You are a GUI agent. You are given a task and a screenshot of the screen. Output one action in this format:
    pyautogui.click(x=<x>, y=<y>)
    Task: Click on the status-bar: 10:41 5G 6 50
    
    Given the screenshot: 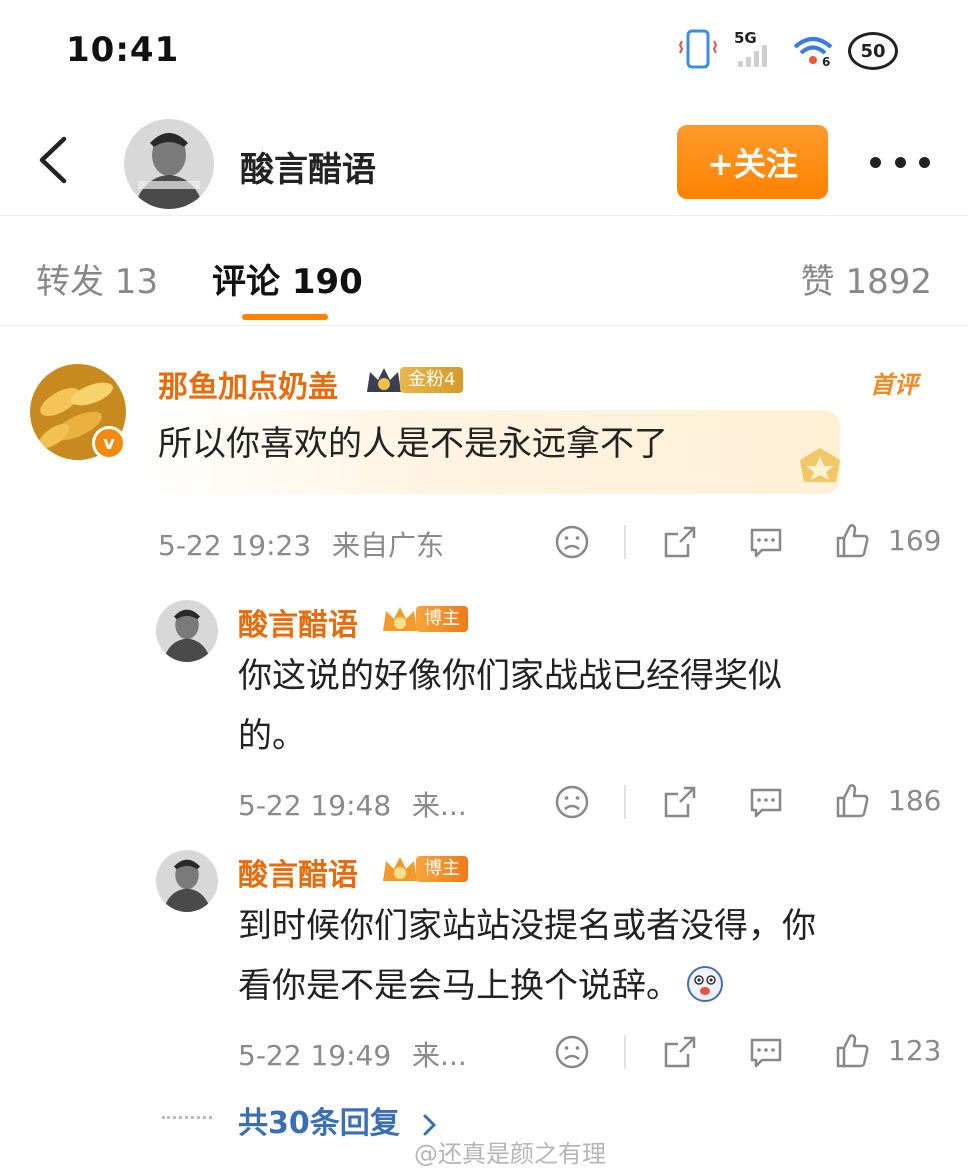 What is the action you would take?
    pyautogui.click(x=484, y=50)
    